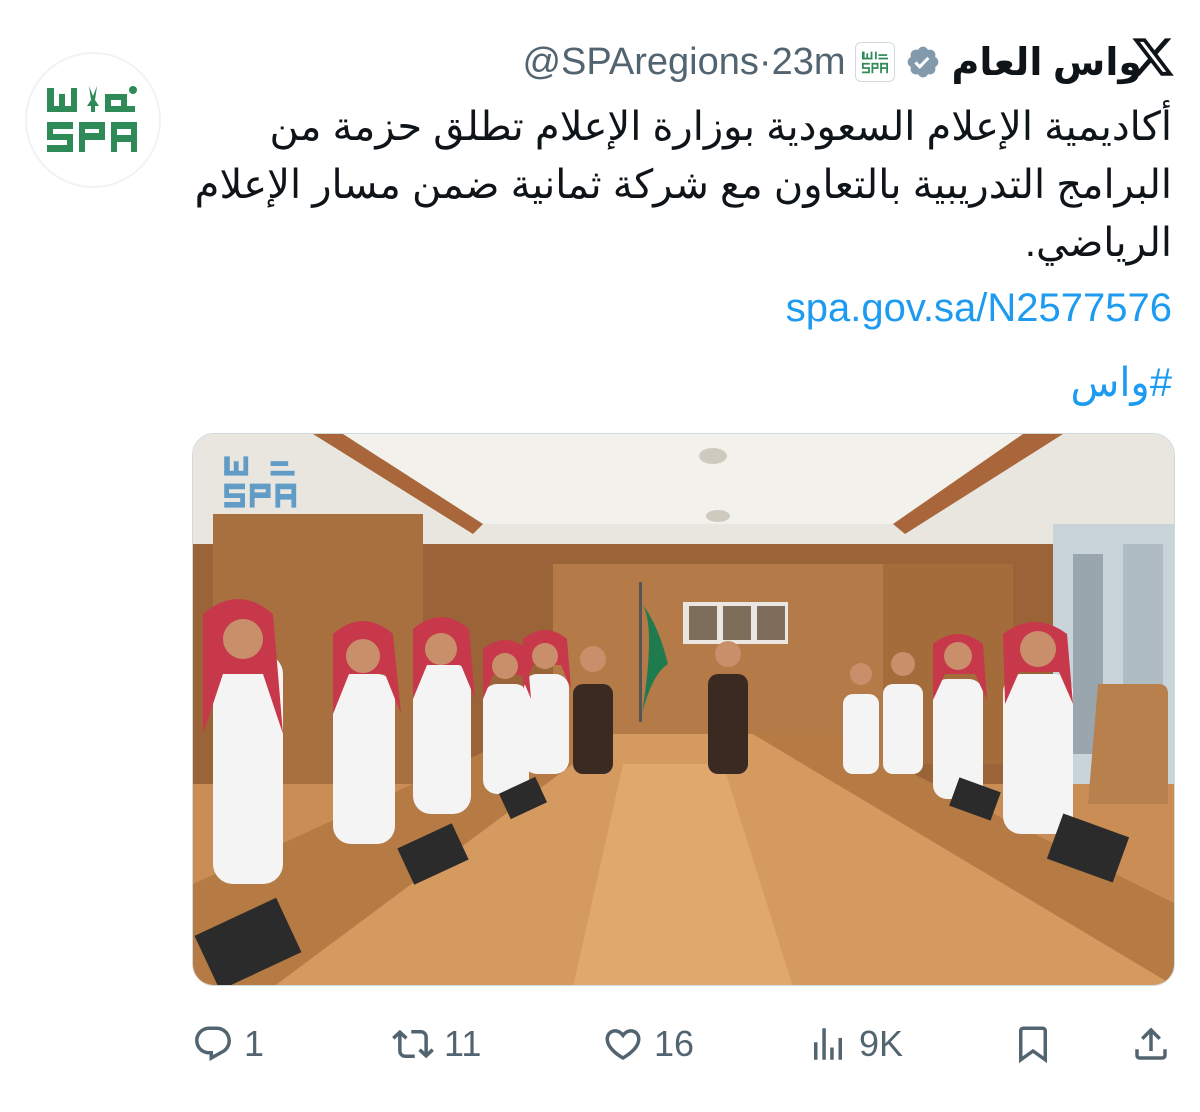 This screenshot has height=1112, width=1200. Describe the element at coordinates (674, 1043) in the screenshot. I see `like-count: 16` at that location.